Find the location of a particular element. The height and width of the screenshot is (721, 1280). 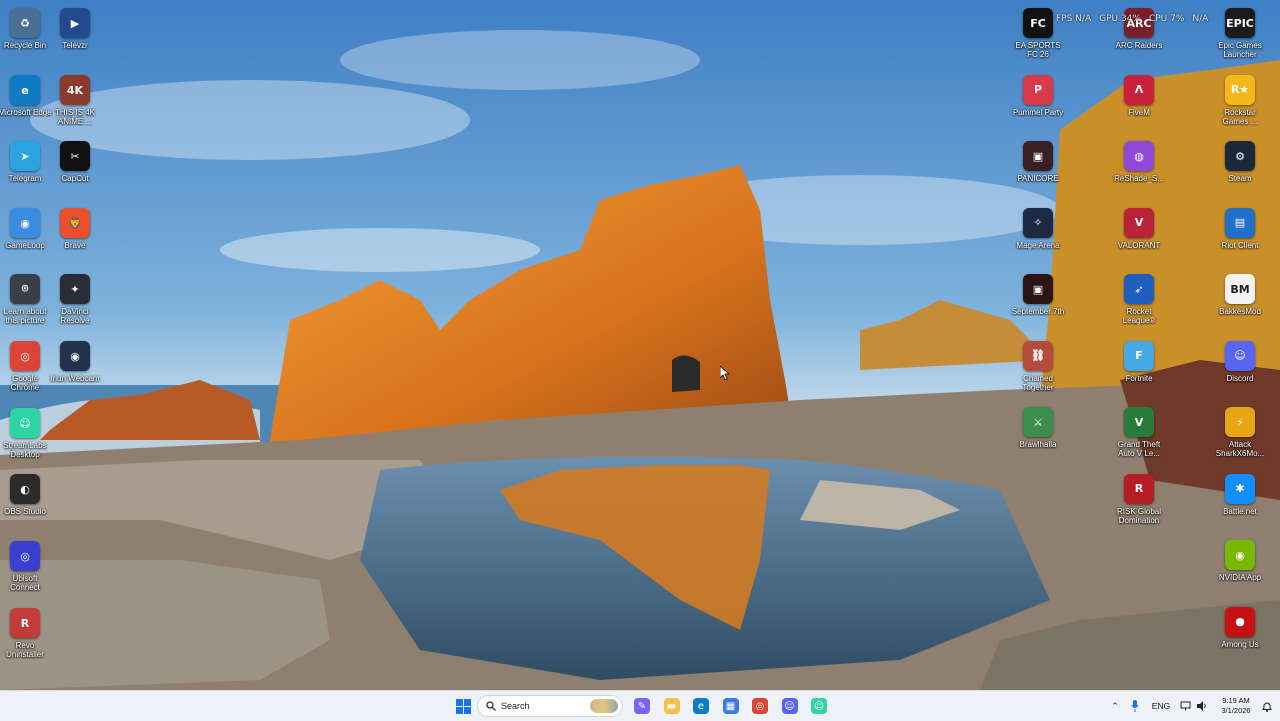

desktop-shortcut-discord: ☺ Discord is located at coordinates (1240, 373).